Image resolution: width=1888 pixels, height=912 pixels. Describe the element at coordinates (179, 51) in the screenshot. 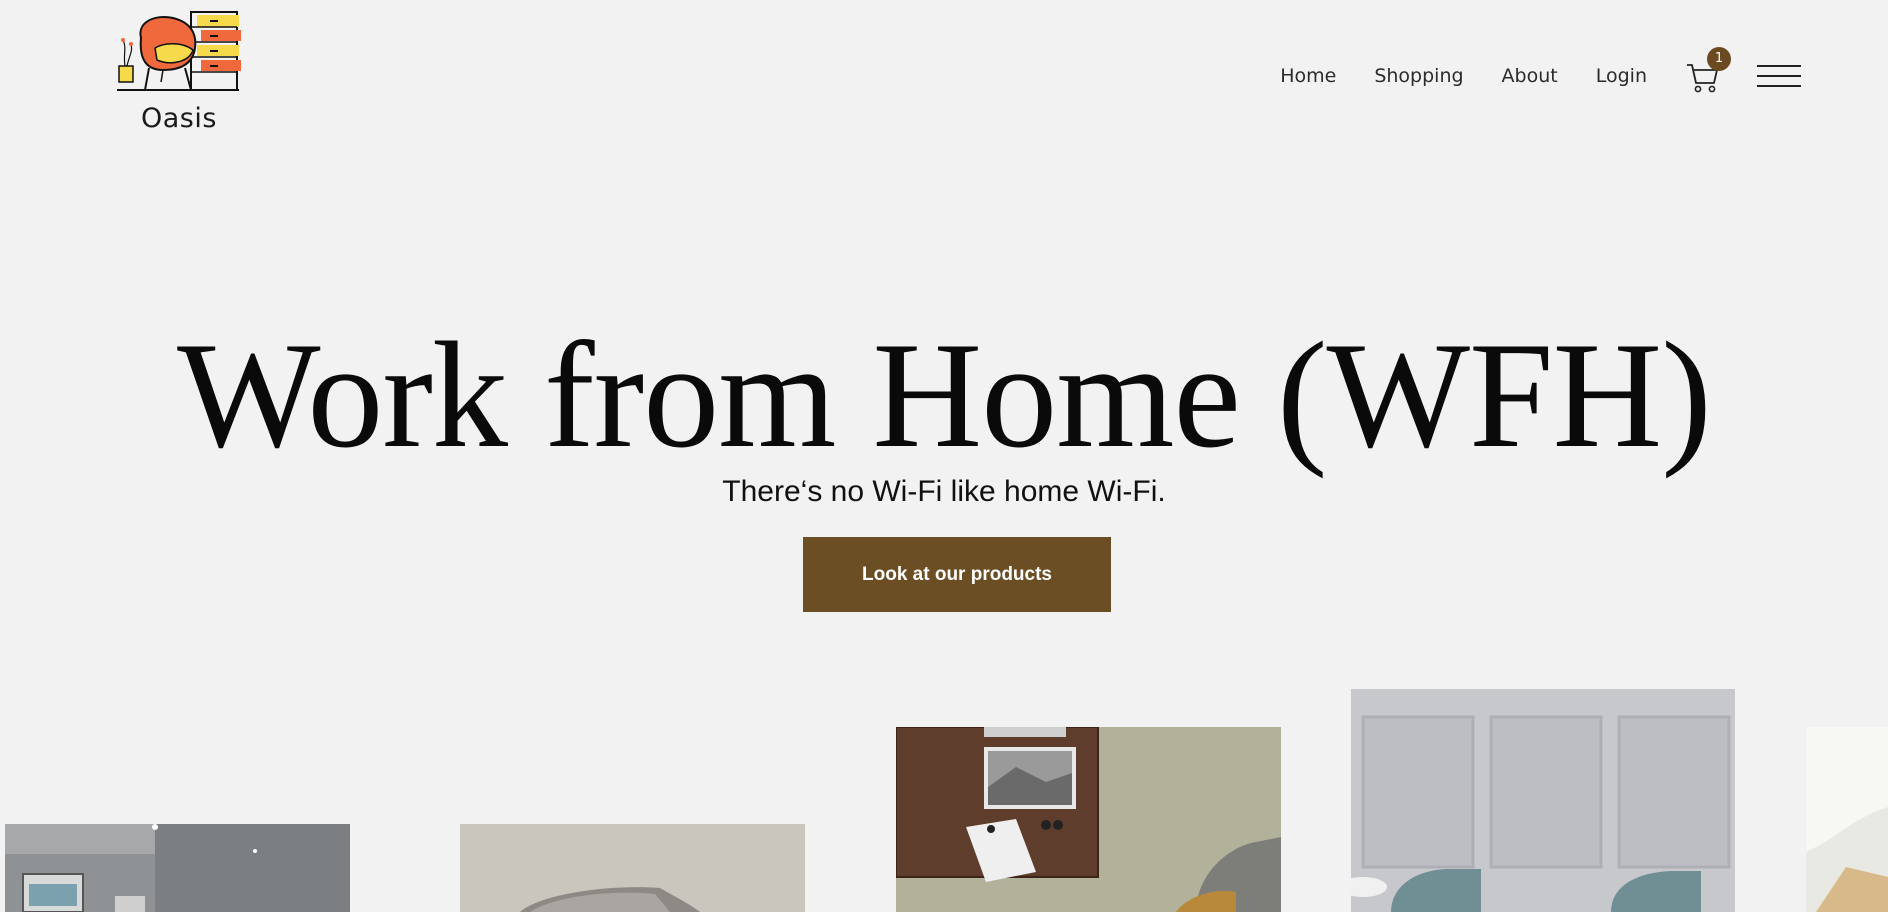

I see `armchair-drawers-logo-icon` at that location.